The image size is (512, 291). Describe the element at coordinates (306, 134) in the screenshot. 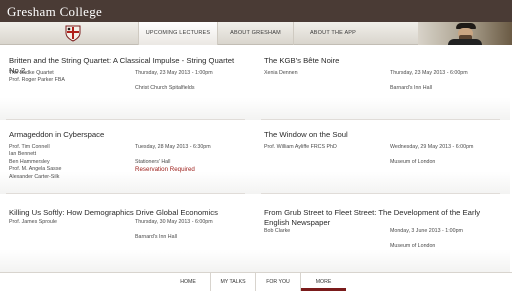

I see `lecture-title: The Window on the Soul` at that location.